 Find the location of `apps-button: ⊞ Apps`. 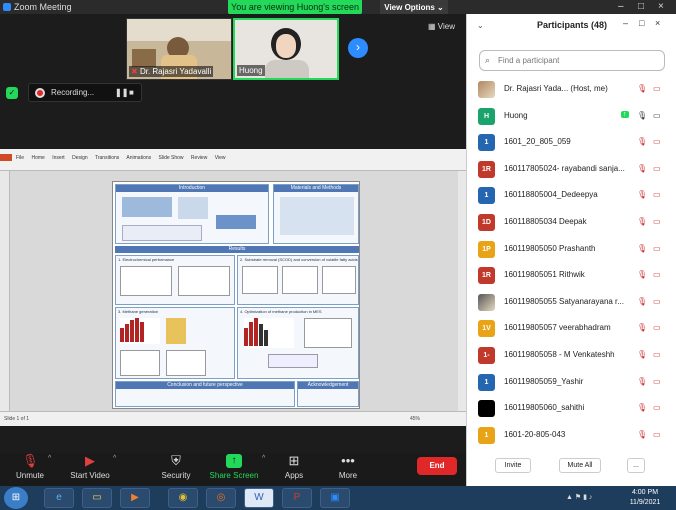

apps-button: ⊞ Apps is located at coordinates (294, 467).